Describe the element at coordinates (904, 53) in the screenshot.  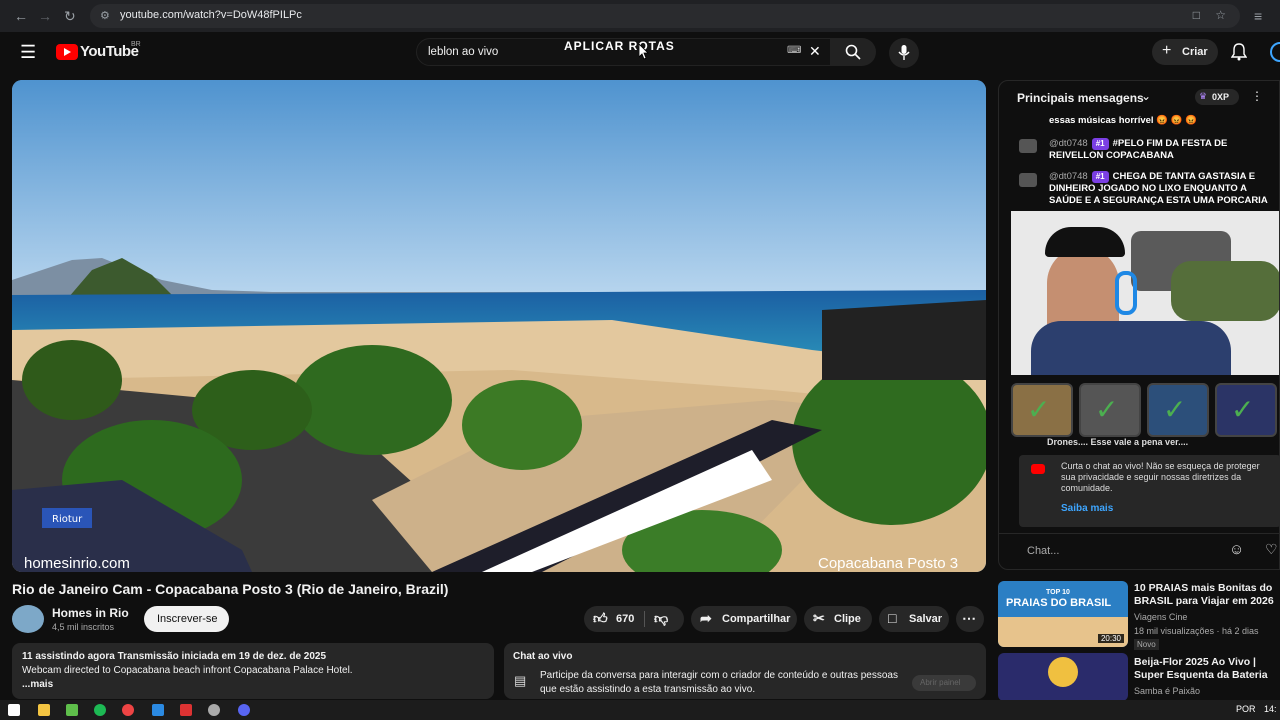
I see `voice-search-button` at that location.